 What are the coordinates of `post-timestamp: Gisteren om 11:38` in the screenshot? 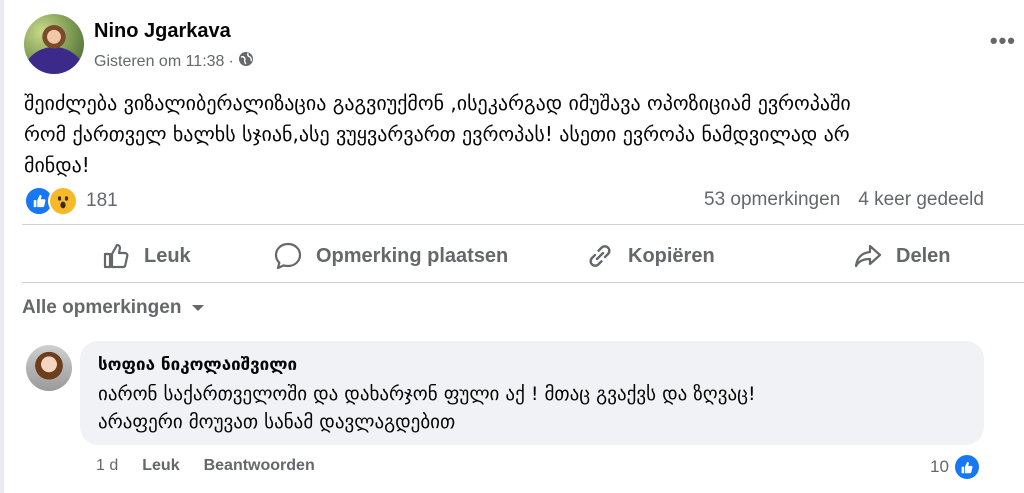 It's located at (159, 62).